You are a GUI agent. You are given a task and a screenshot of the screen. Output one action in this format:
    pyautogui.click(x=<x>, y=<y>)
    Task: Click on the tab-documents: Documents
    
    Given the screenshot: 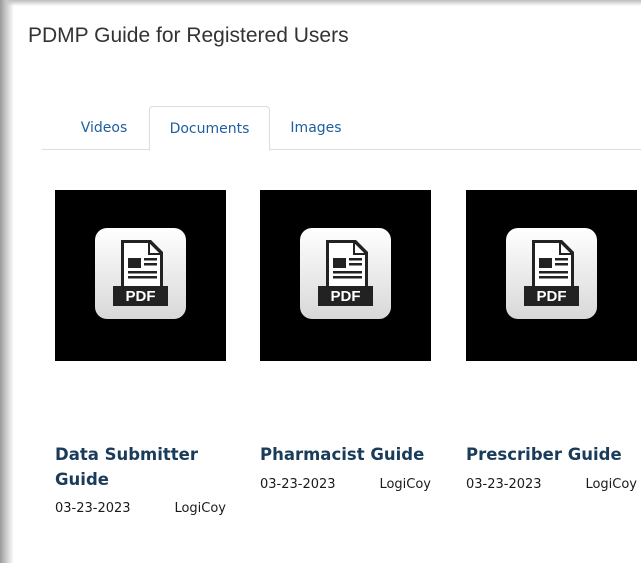 What is the action you would take?
    pyautogui.click(x=209, y=128)
    